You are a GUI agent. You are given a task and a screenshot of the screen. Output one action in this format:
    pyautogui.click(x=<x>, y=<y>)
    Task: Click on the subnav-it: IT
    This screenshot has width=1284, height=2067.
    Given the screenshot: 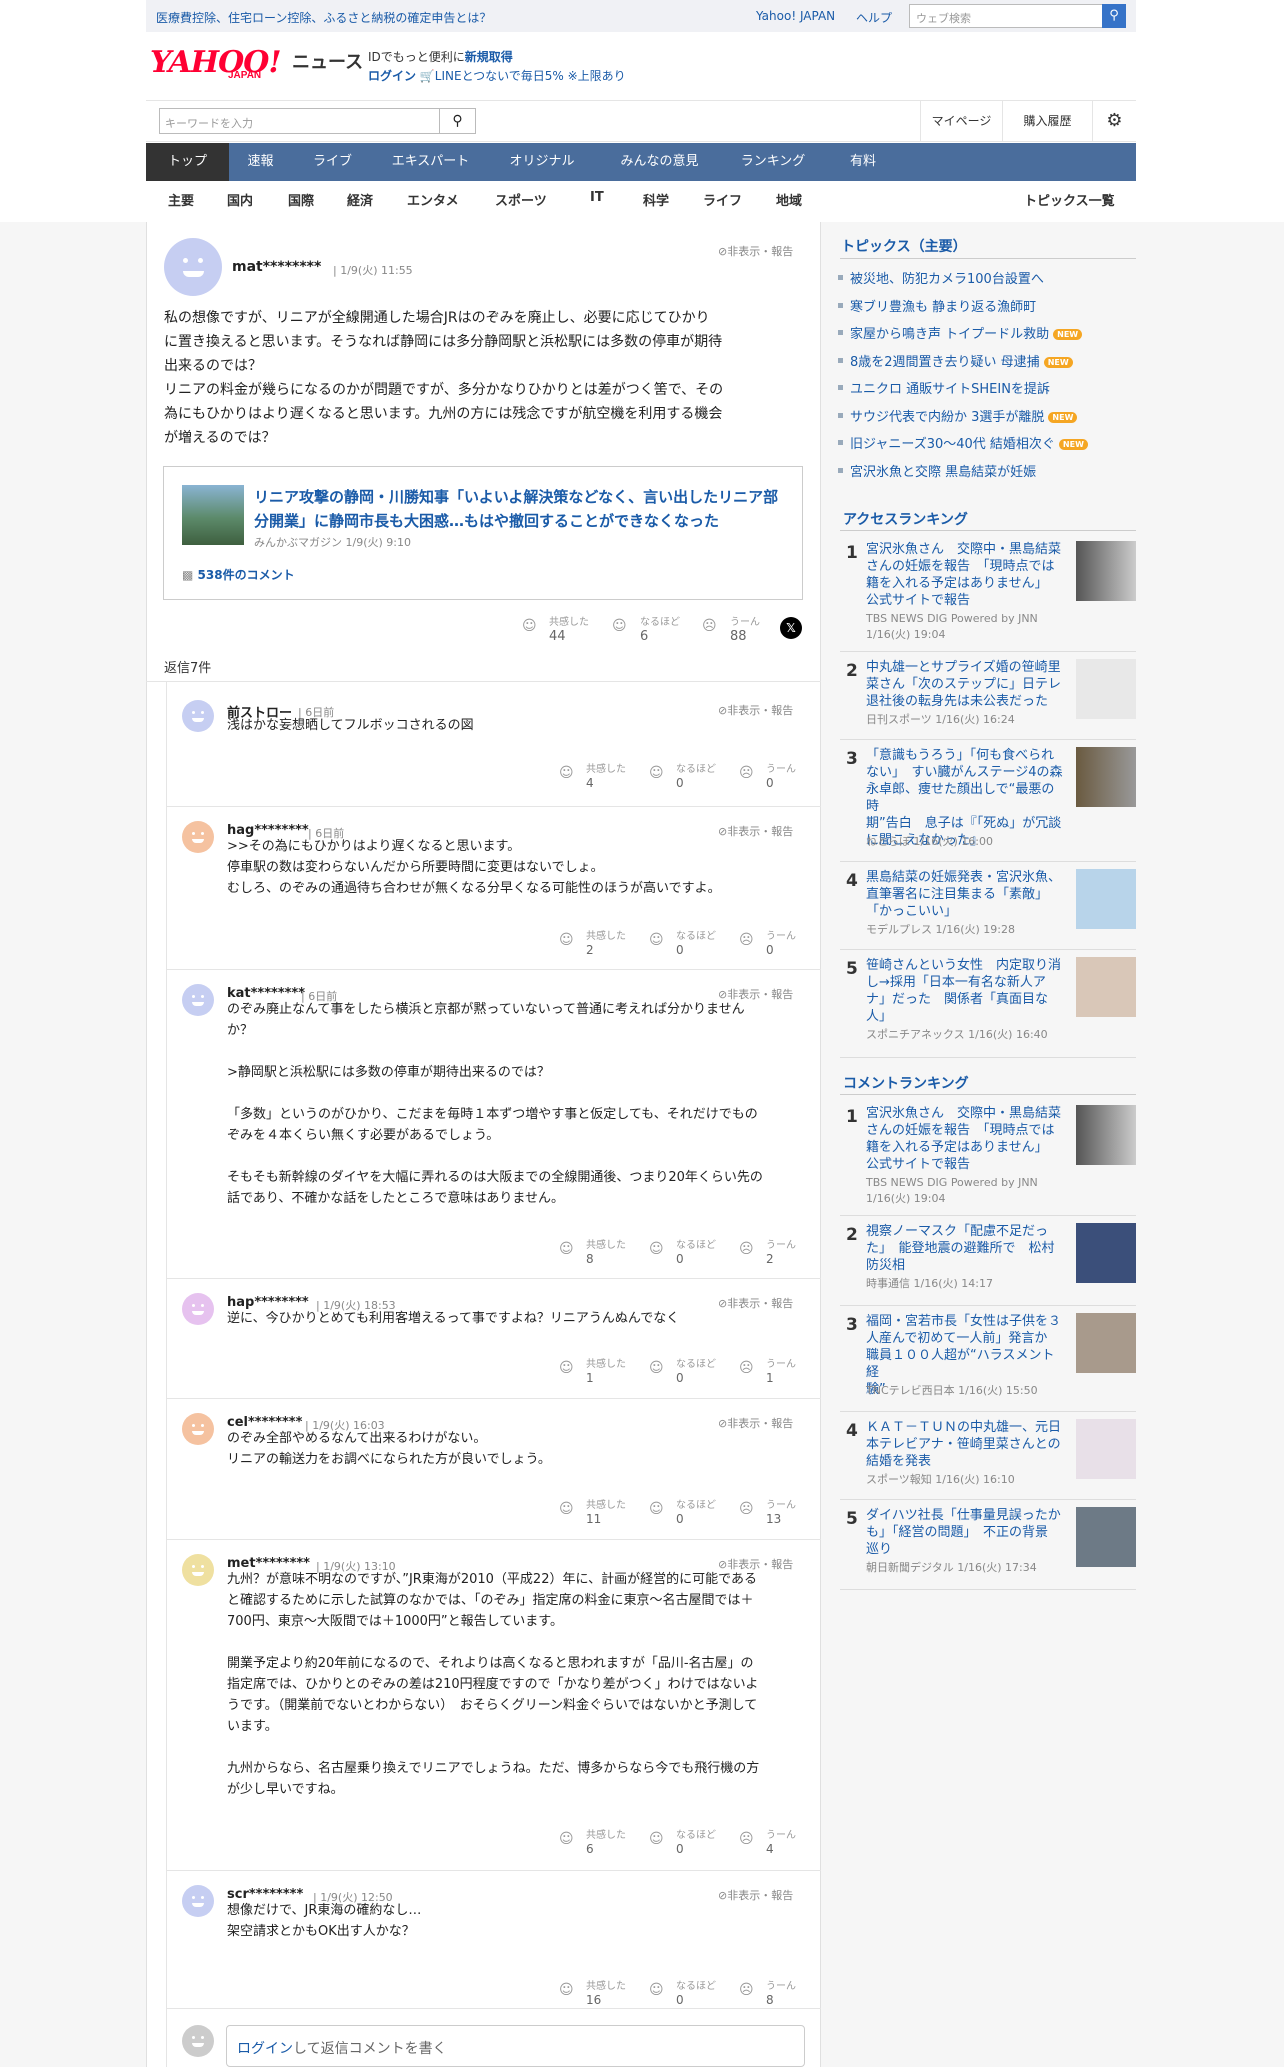 What is the action you would take?
    pyautogui.click(x=597, y=197)
    